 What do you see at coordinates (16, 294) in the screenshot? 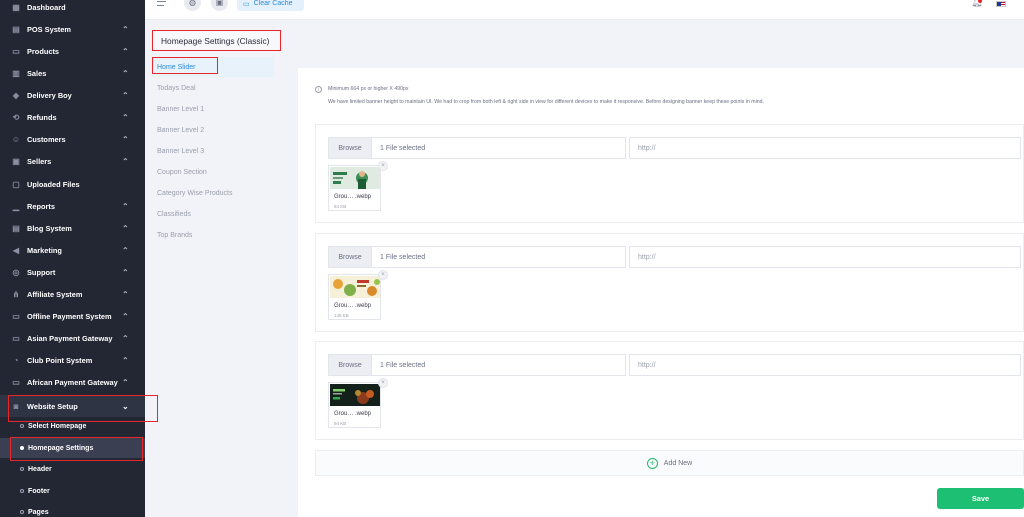
I see `affiliate-icon: ⋔` at bounding box center [16, 294].